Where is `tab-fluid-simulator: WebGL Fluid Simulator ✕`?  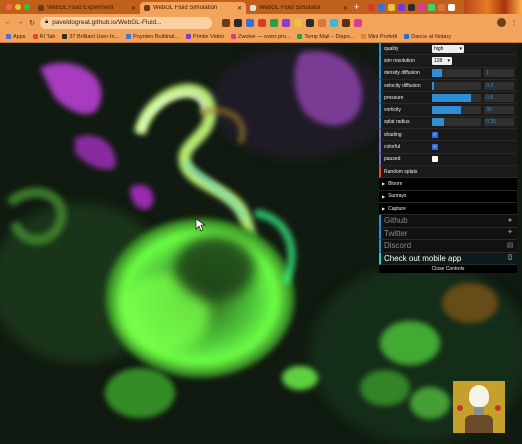 tab-fluid-simulator: WebGL Fluid Simulator ✕ is located at coordinates (299, 8).